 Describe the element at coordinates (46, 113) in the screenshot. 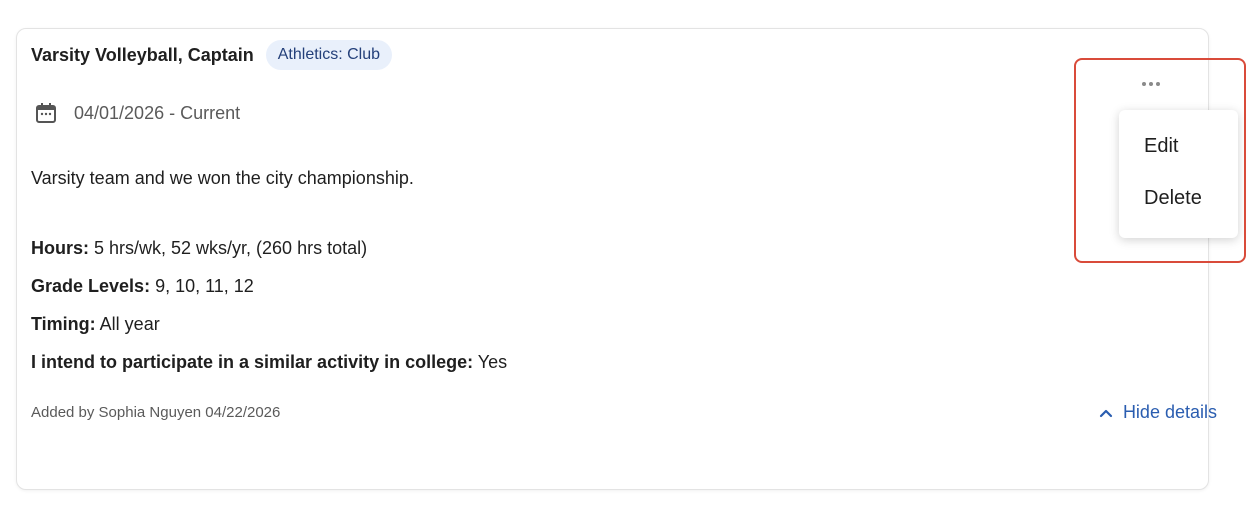

I see `calendar-icon` at that location.